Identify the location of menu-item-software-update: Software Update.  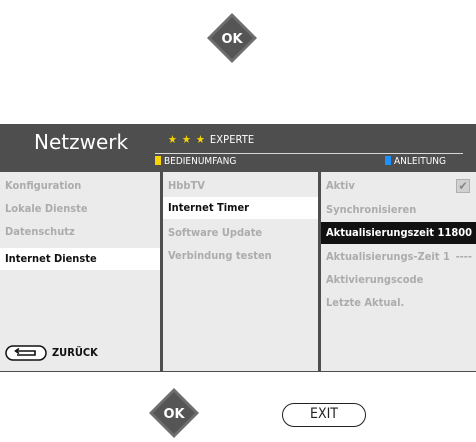
(240, 233).